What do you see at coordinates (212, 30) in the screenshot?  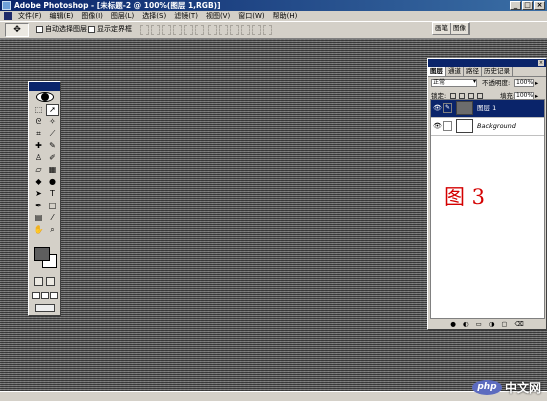 I see `distribute-top-icon` at bounding box center [212, 30].